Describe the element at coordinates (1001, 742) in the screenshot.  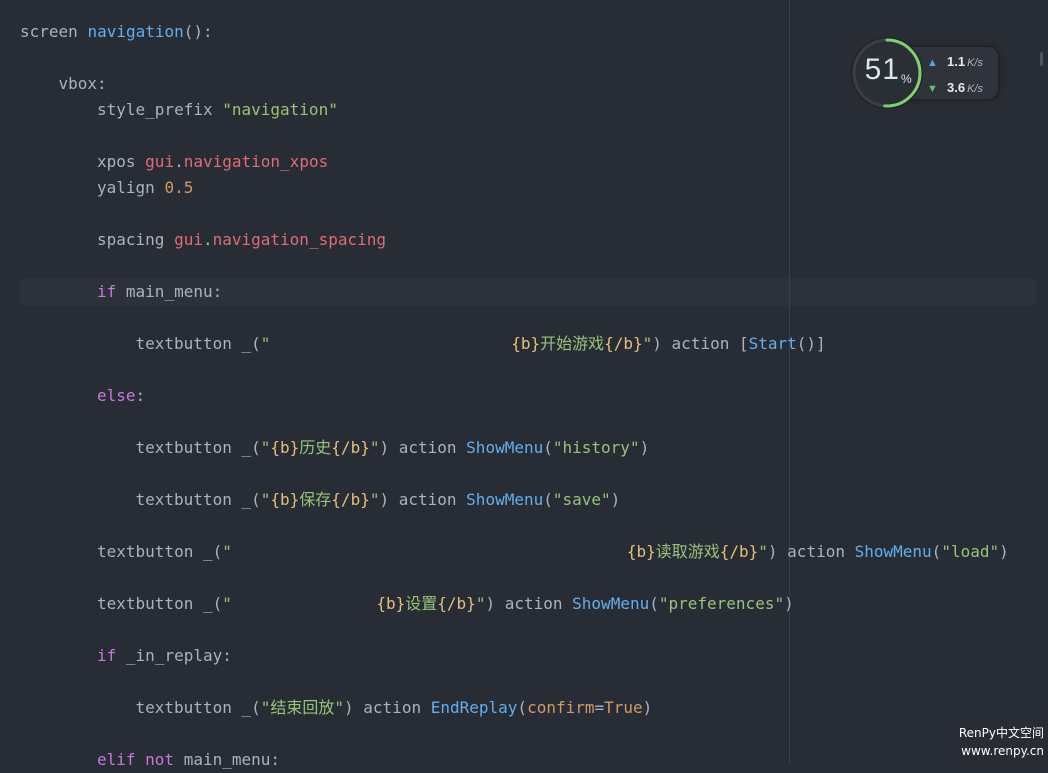
I see `watermark: RenPy中文空间 www.renpy.cn` at that location.